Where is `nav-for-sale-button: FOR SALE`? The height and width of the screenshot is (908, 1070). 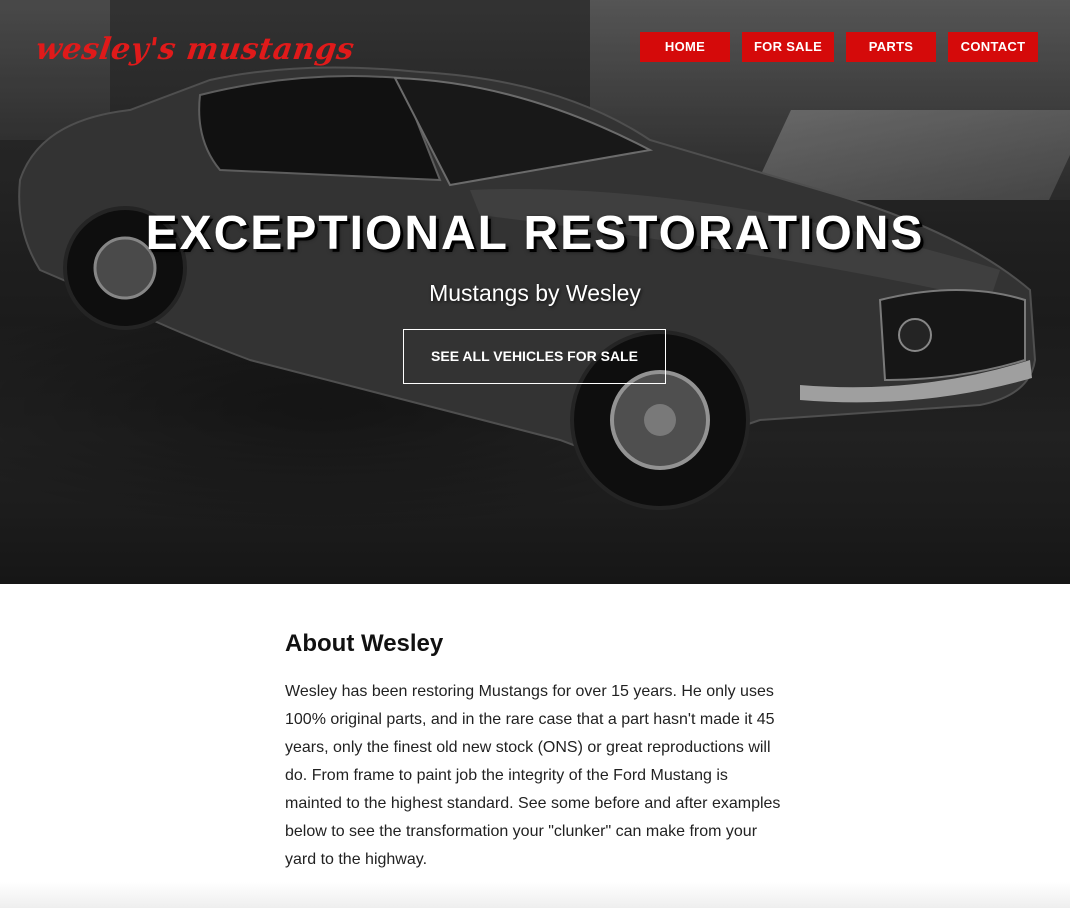 nav-for-sale-button: FOR SALE is located at coordinates (788, 47).